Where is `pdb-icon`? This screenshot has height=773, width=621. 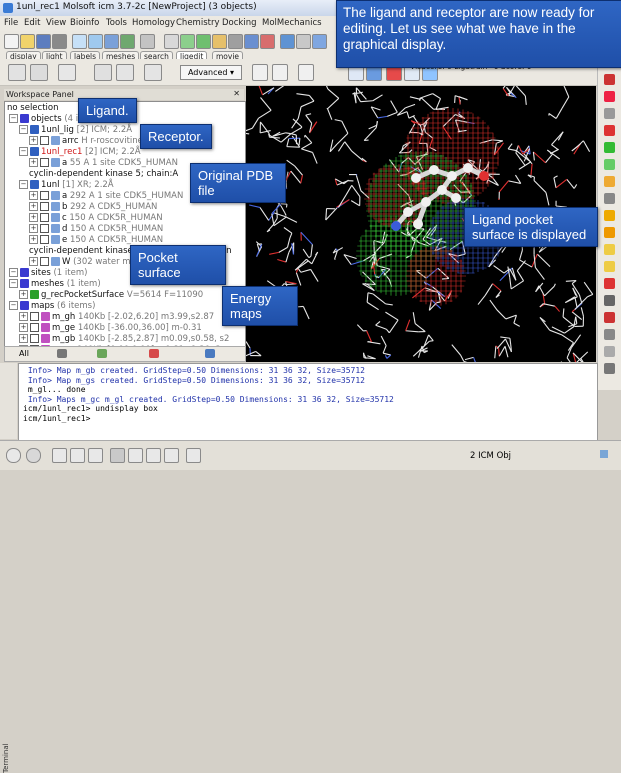
pdb-icon is located at coordinates (95, 41).